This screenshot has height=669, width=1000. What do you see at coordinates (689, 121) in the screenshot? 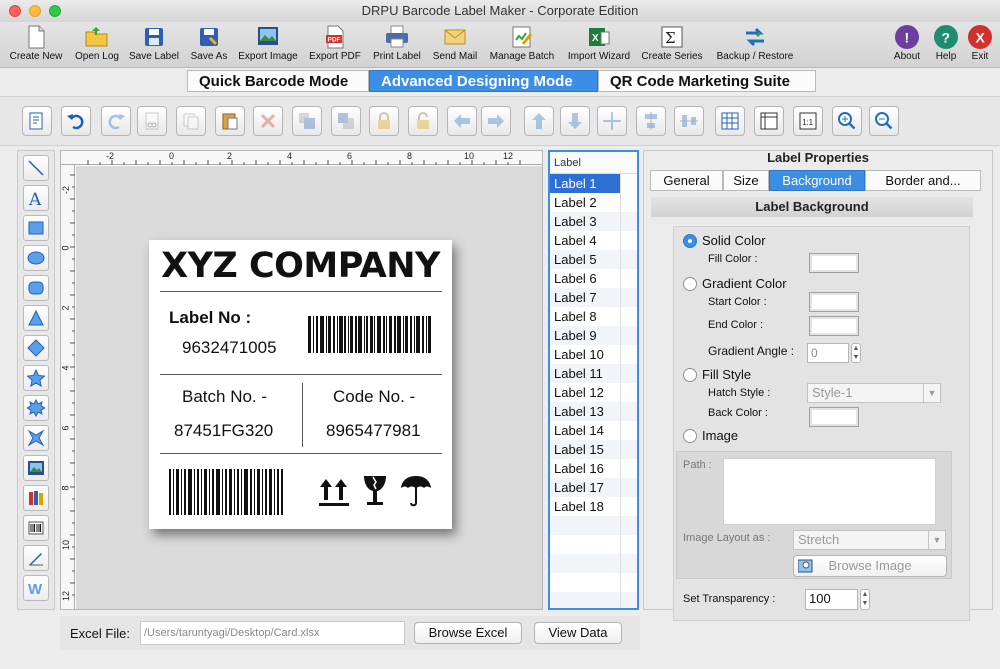
I see `align-vertical-button` at bounding box center [689, 121].